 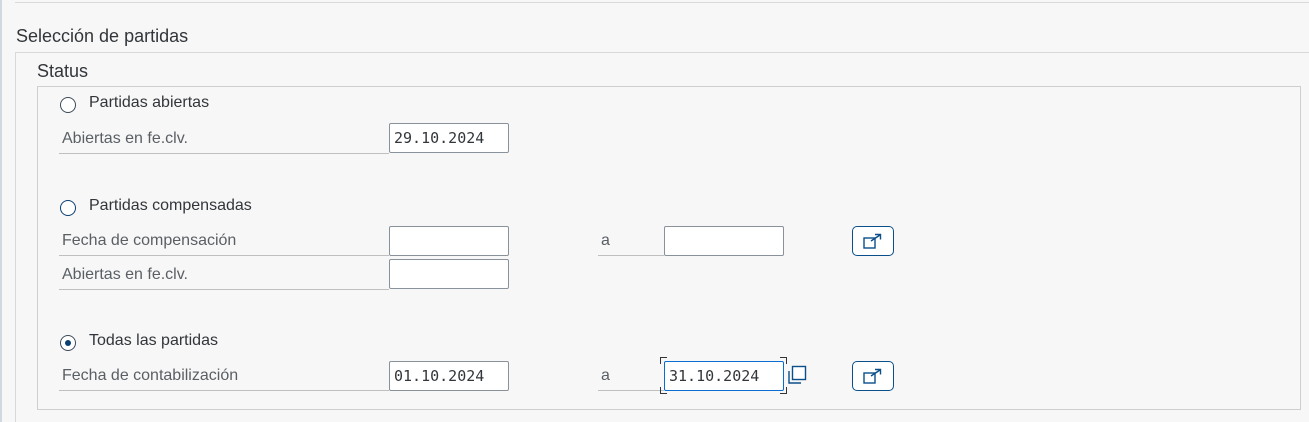 I want to click on posting-date-from-input: 01.10.2024, so click(x=449, y=376).